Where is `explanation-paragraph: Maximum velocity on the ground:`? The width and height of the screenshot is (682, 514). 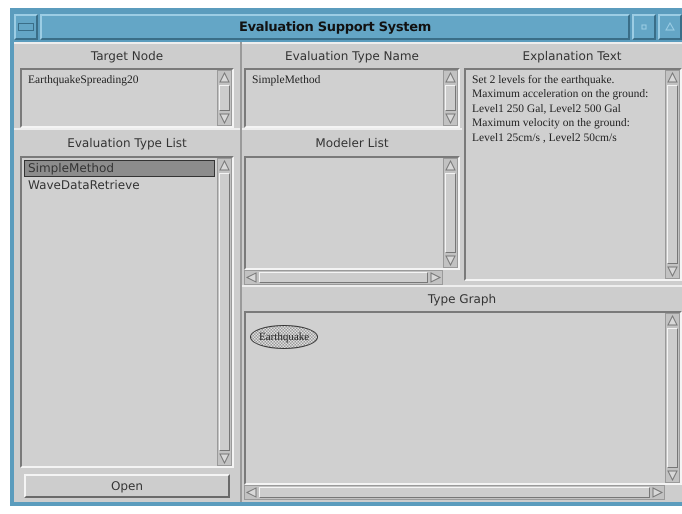 explanation-paragraph: Maximum velocity on the ground: is located at coordinates (551, 123).